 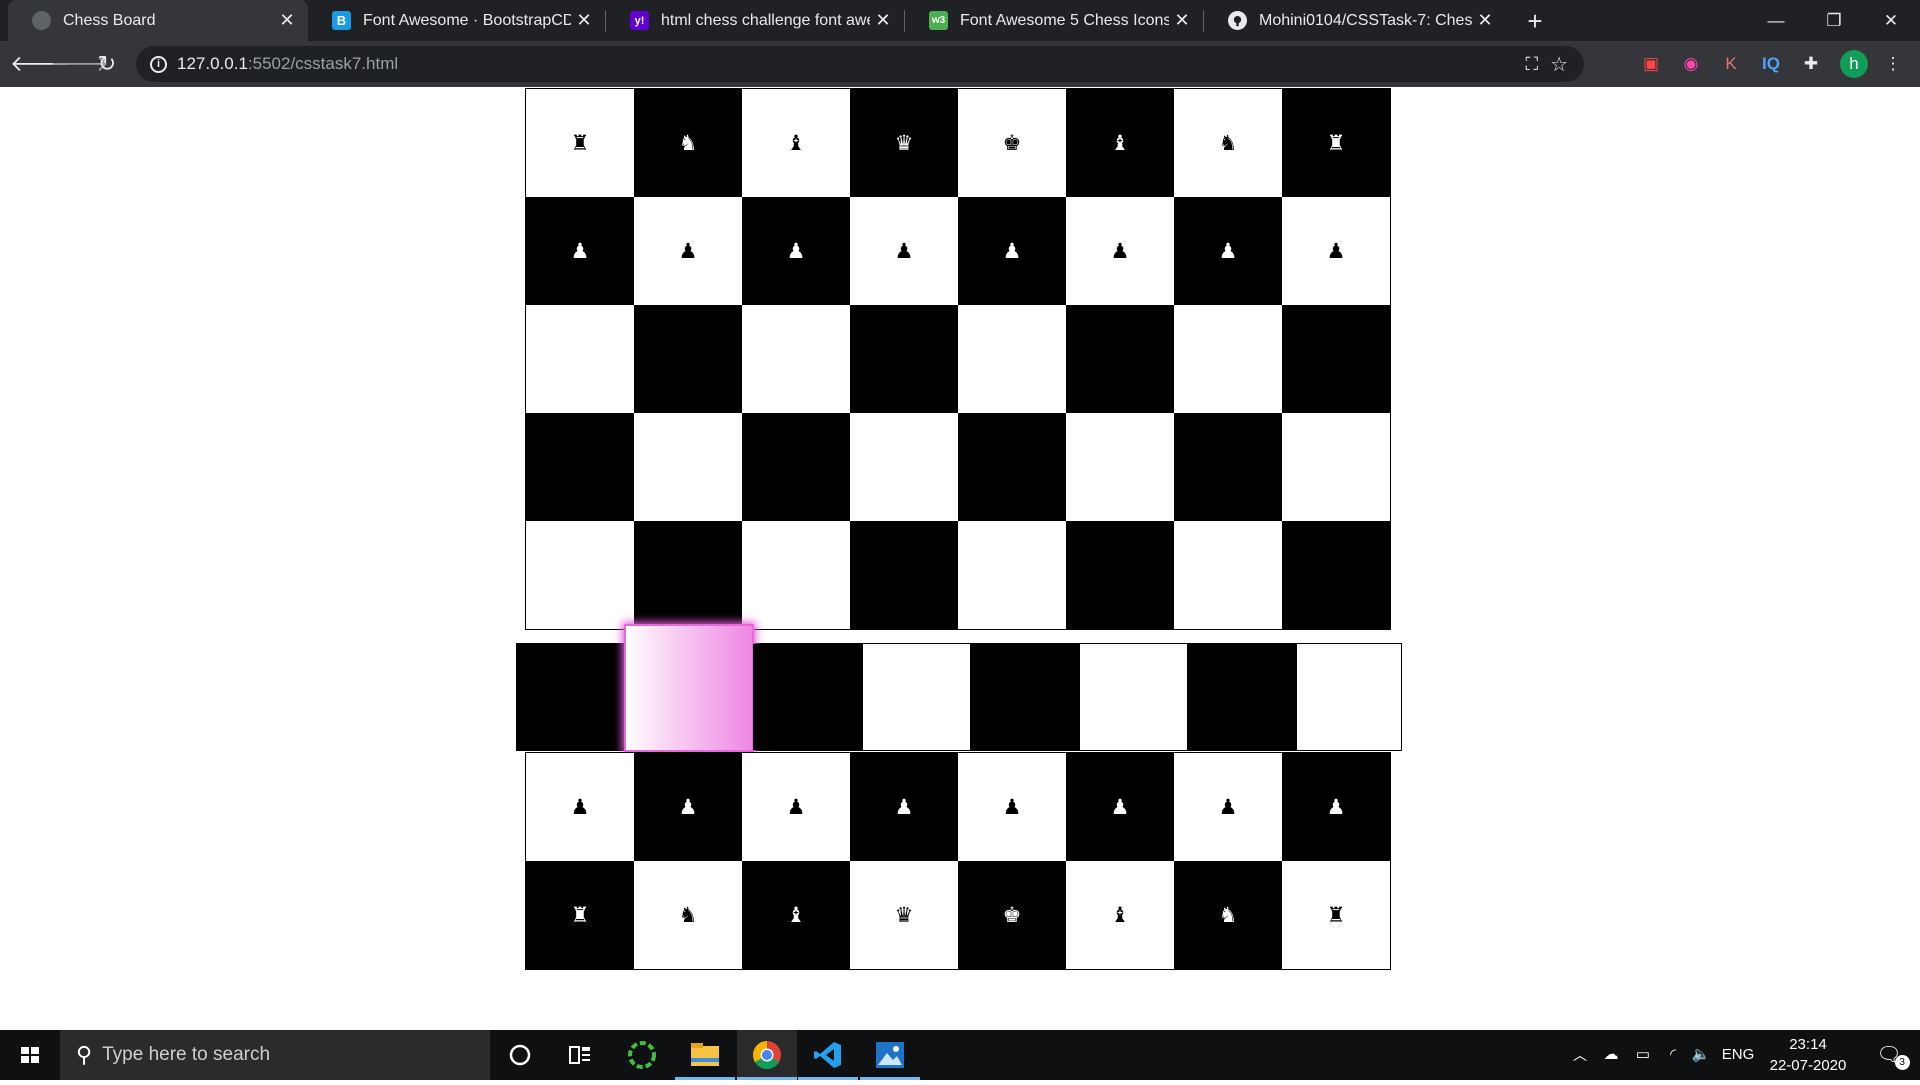 I want to click on back-button: 🡐, so click(x=39, y=64).